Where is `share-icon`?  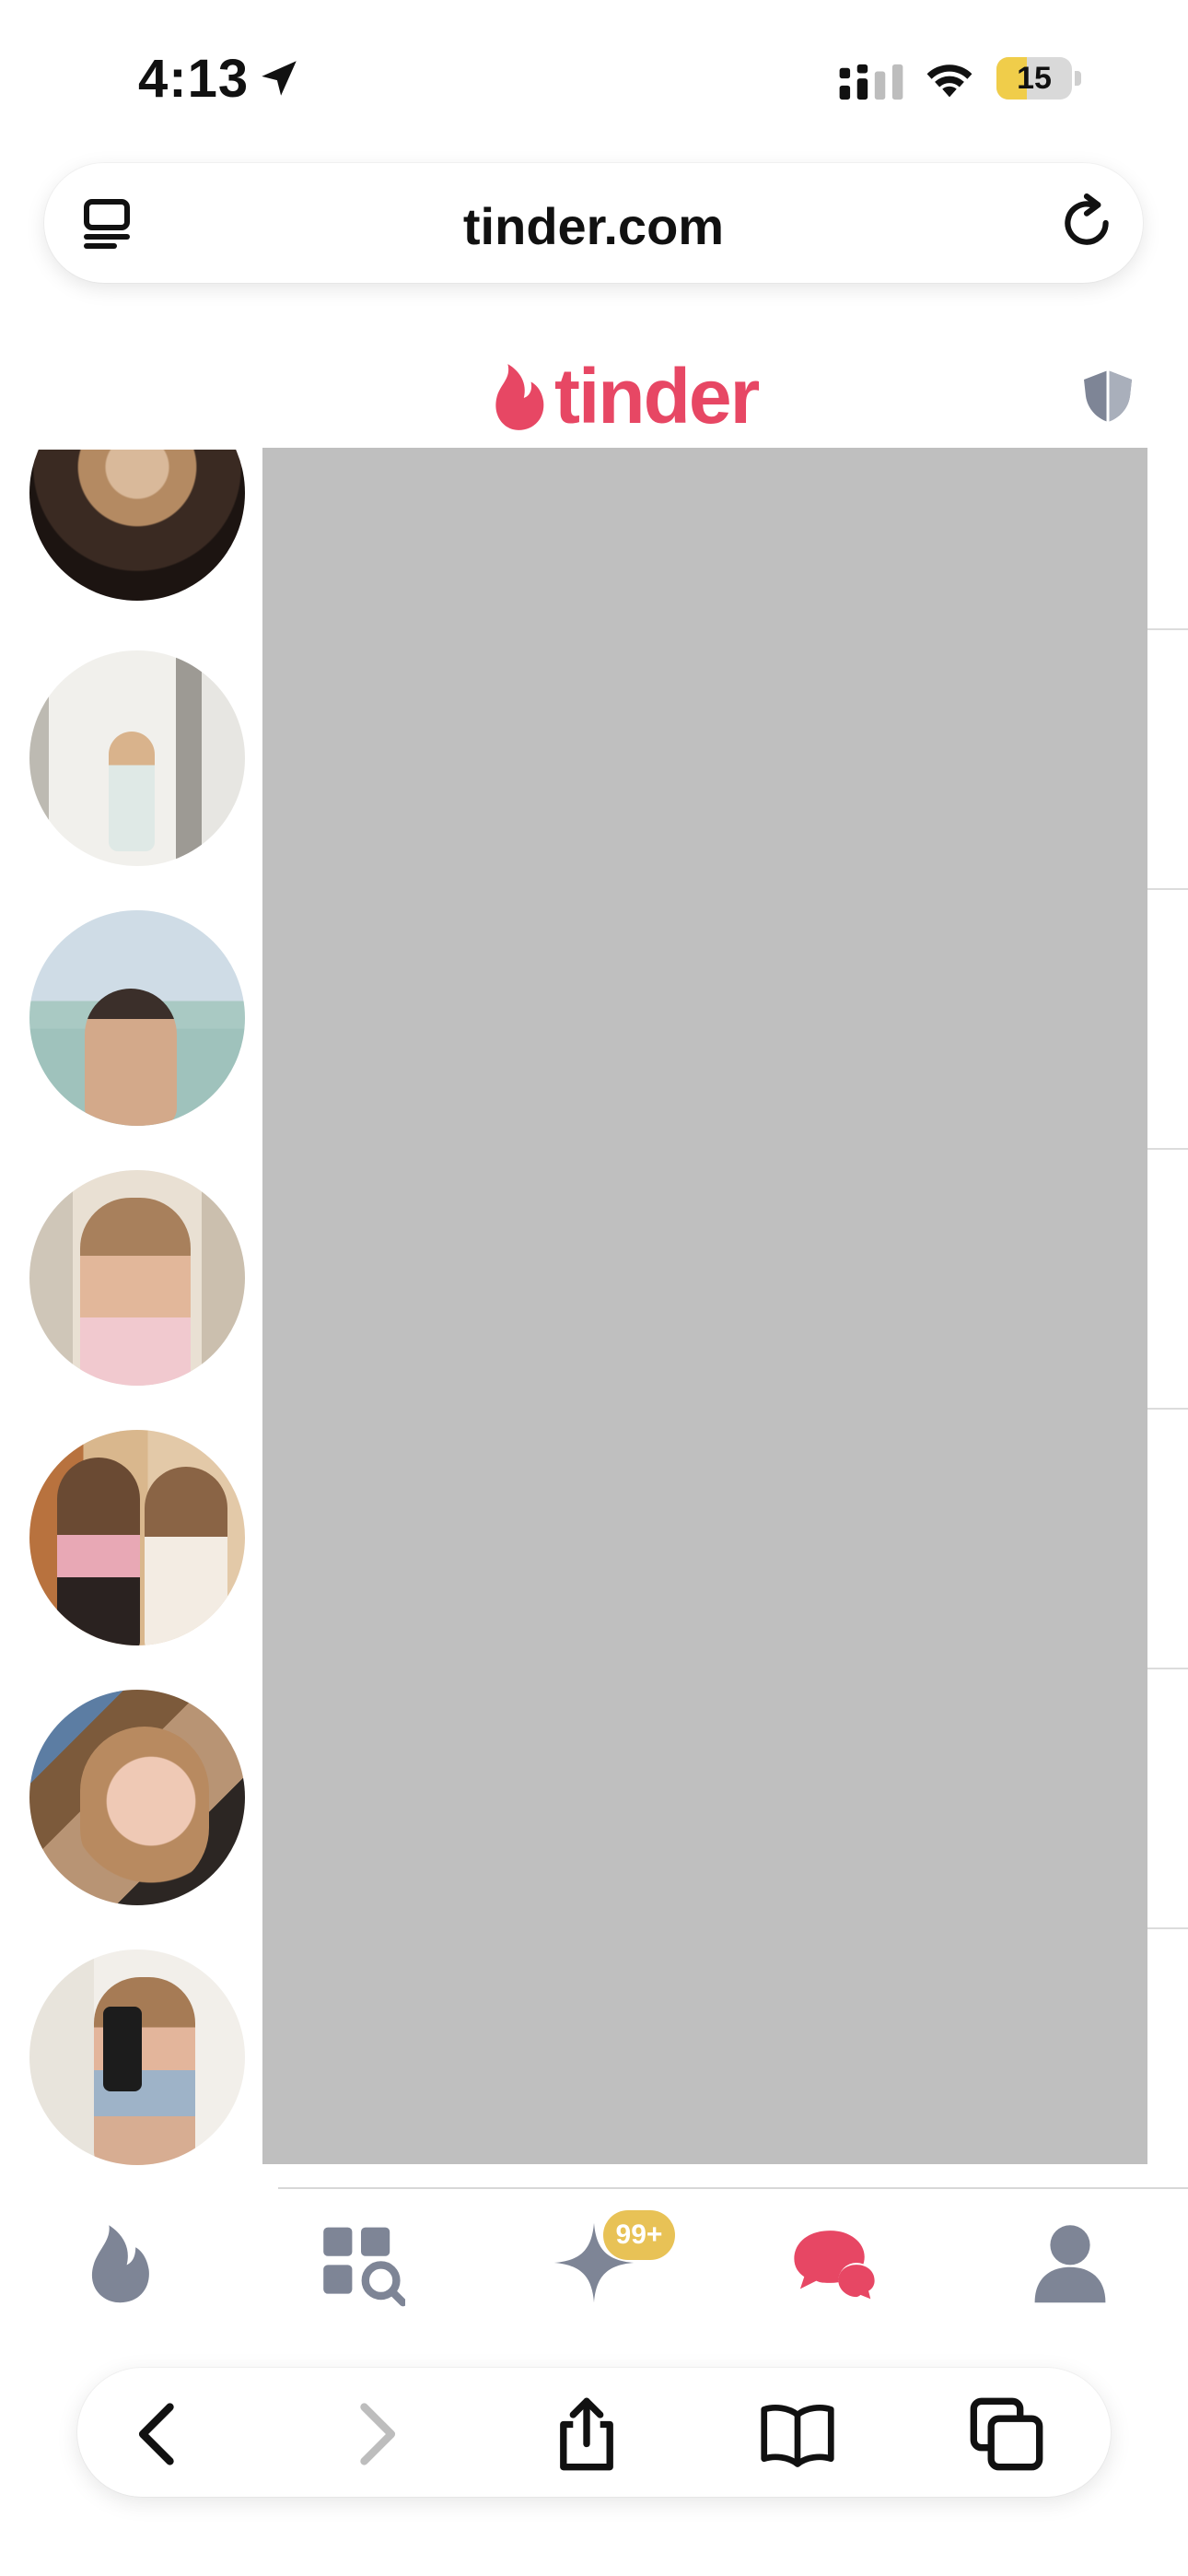
share-icon is located at coordinates (586, 2434).